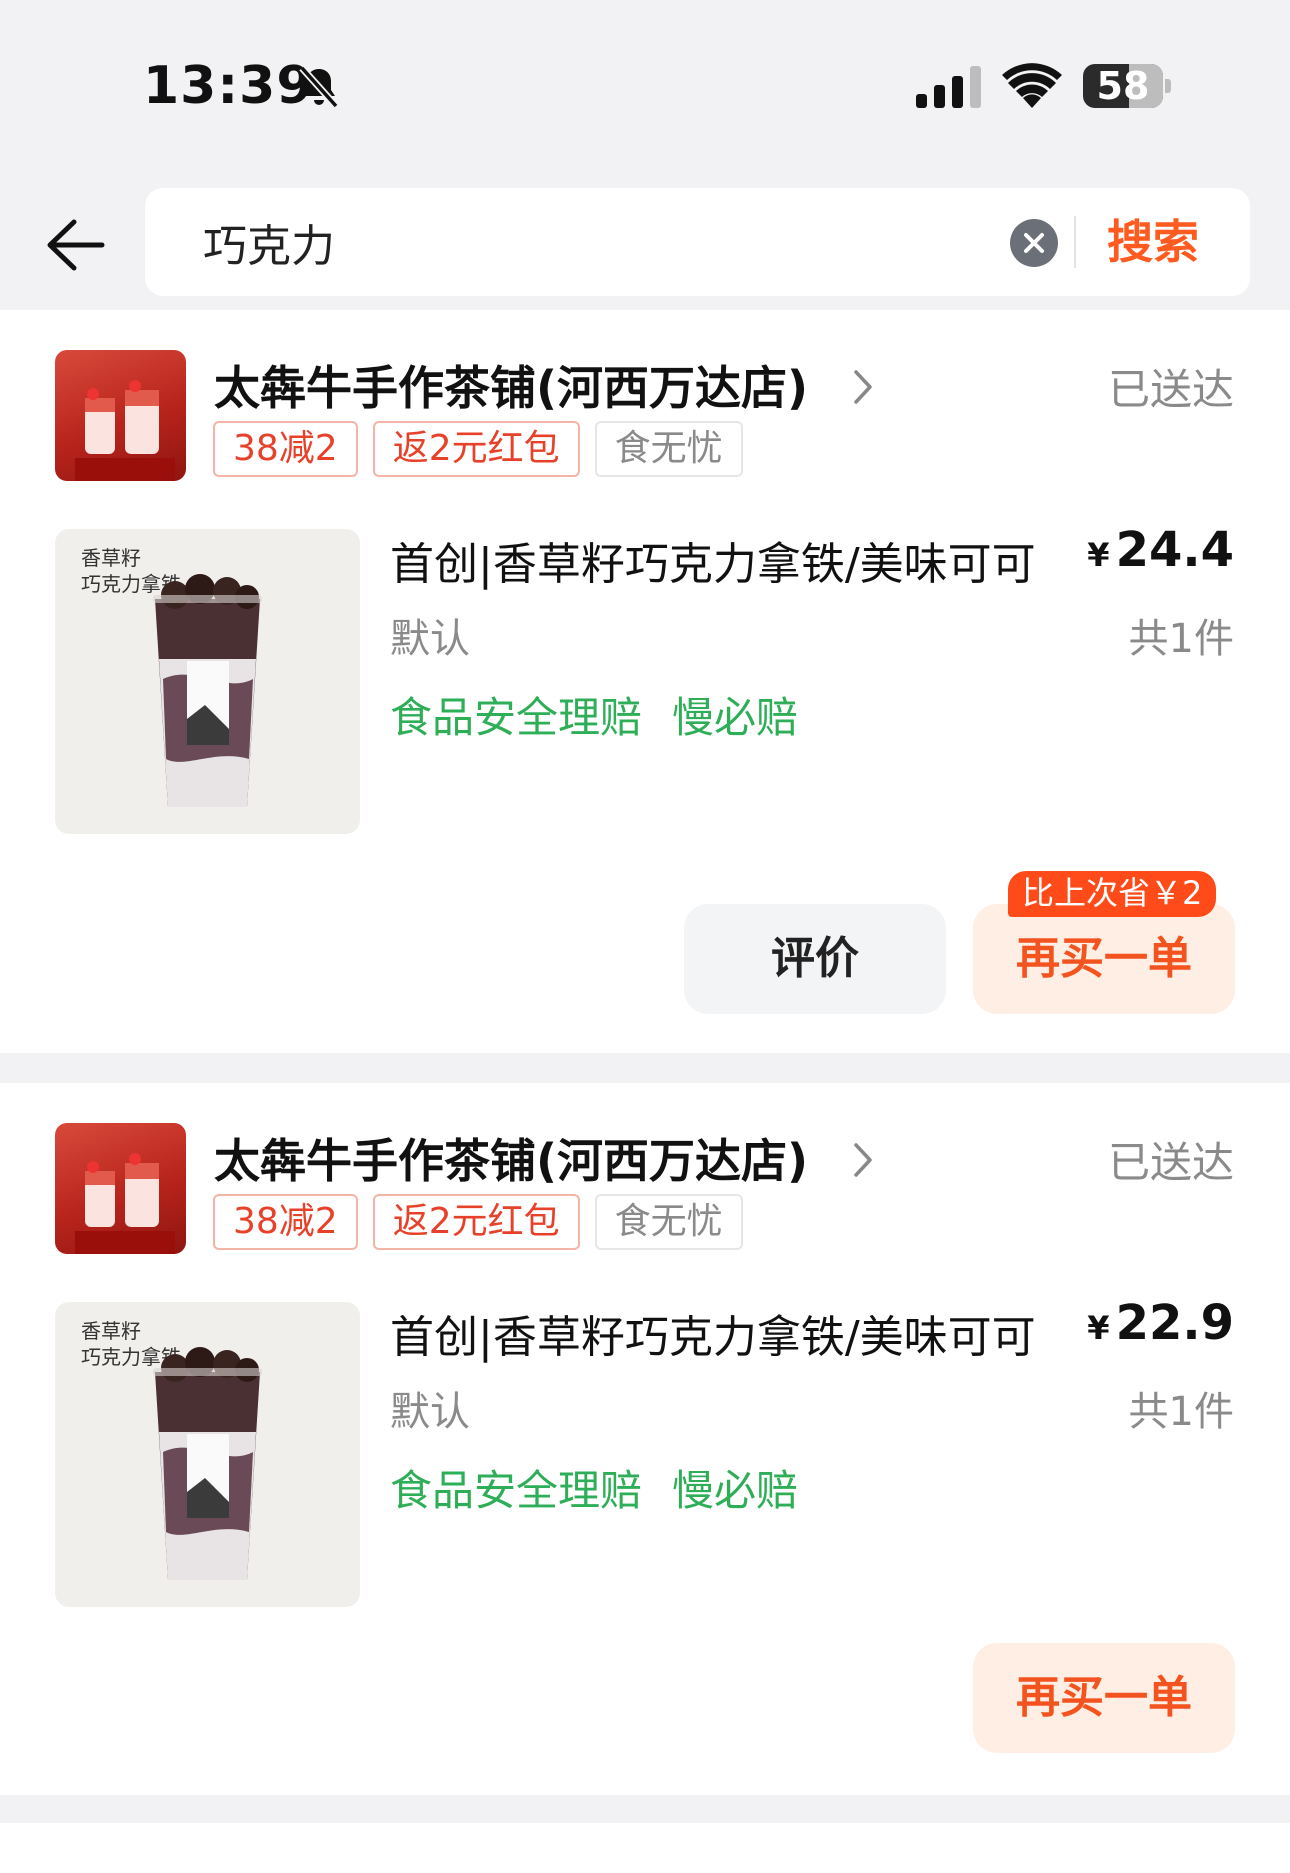 Image resolution: width=1290 pixels, height=1873 pixels. I want to click on battery-percent: 58, so click(1123, 86).